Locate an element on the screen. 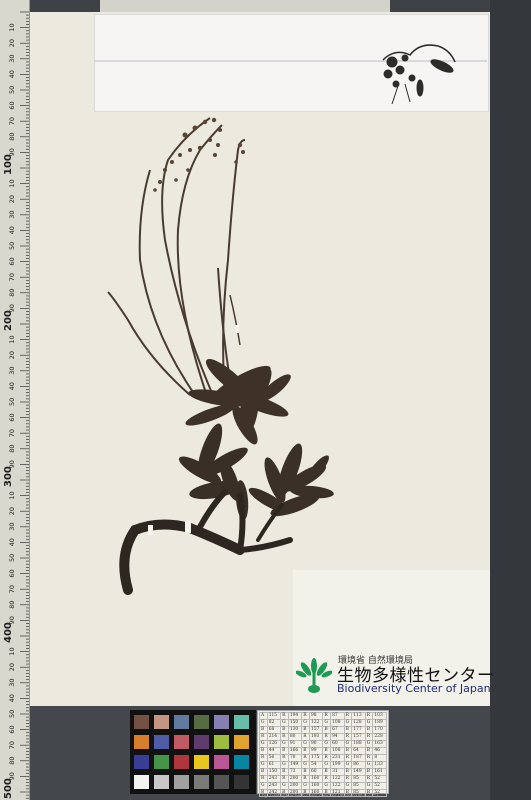 The image size is (531, 800). table-cell: 177 is located at coordinates (358, 730).